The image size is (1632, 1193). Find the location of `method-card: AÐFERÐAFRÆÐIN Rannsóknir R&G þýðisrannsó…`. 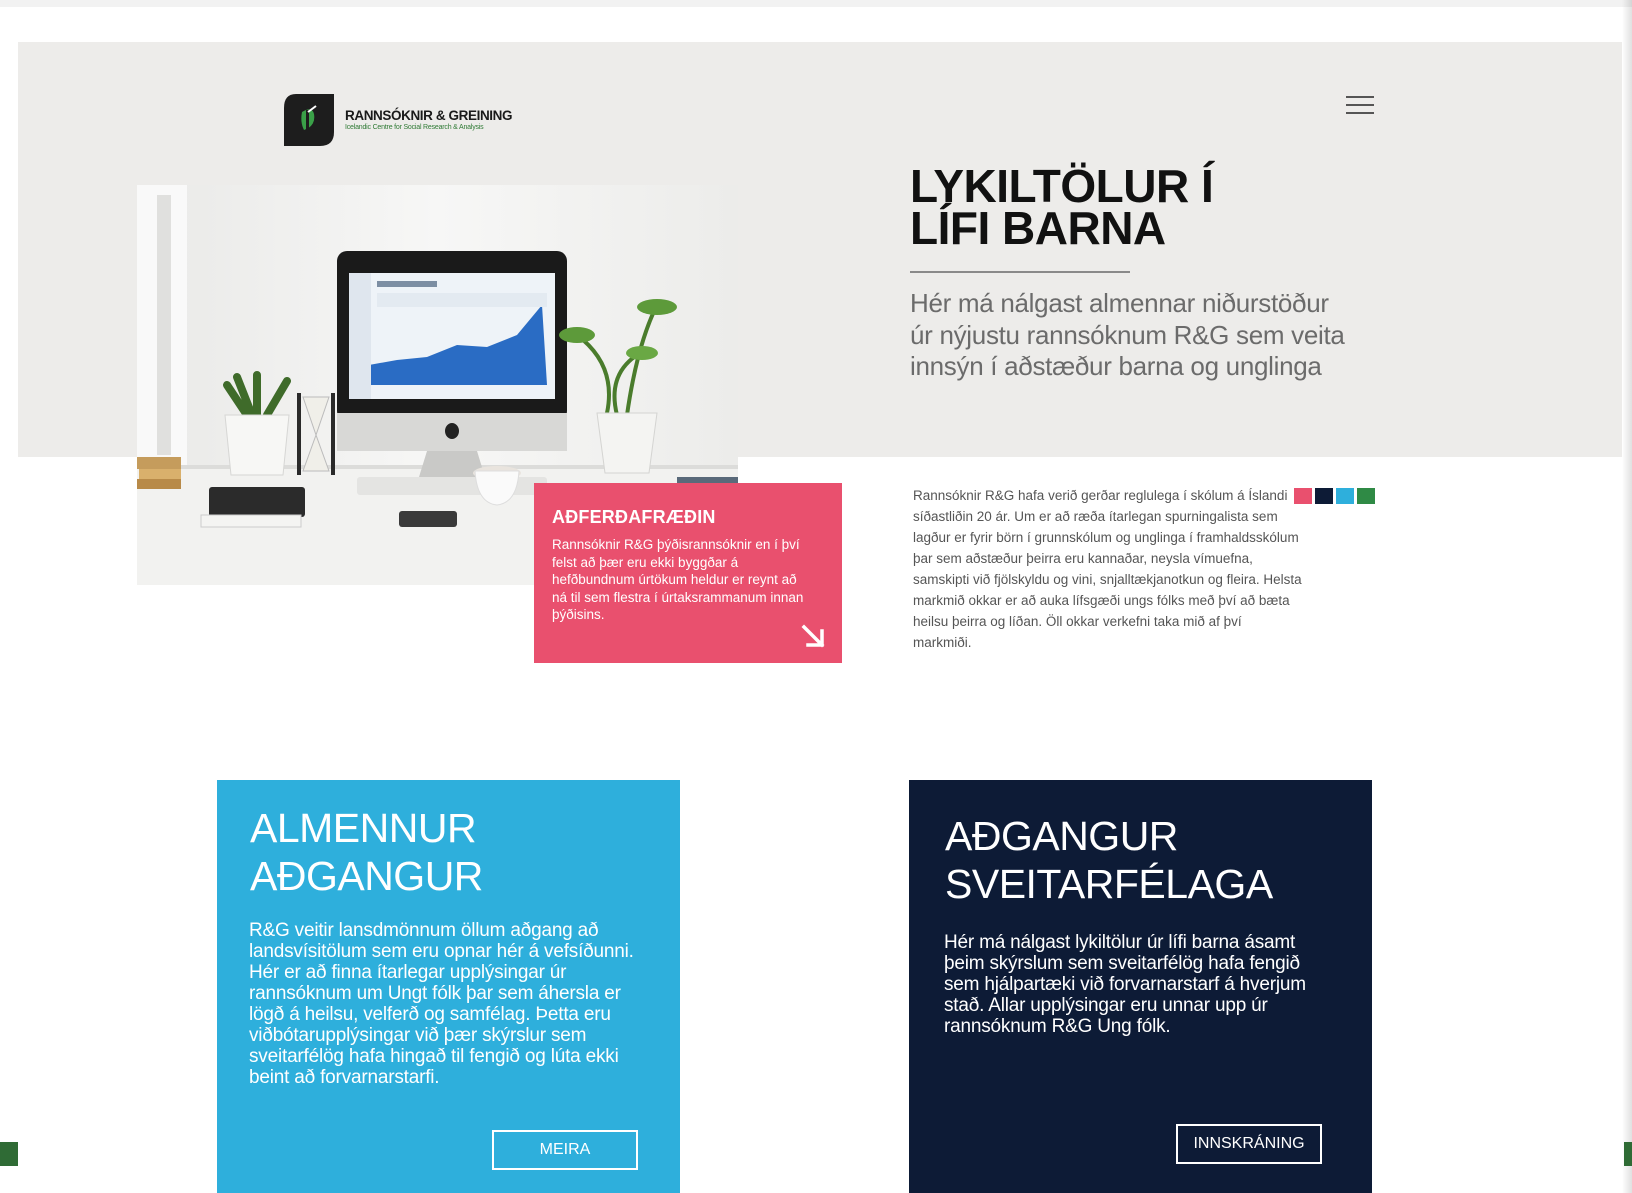

method-card: AÐFERÐAFRÆÐIN Rannsóknir R&G þýðisrannsó… is located at coordinates (688, 573).